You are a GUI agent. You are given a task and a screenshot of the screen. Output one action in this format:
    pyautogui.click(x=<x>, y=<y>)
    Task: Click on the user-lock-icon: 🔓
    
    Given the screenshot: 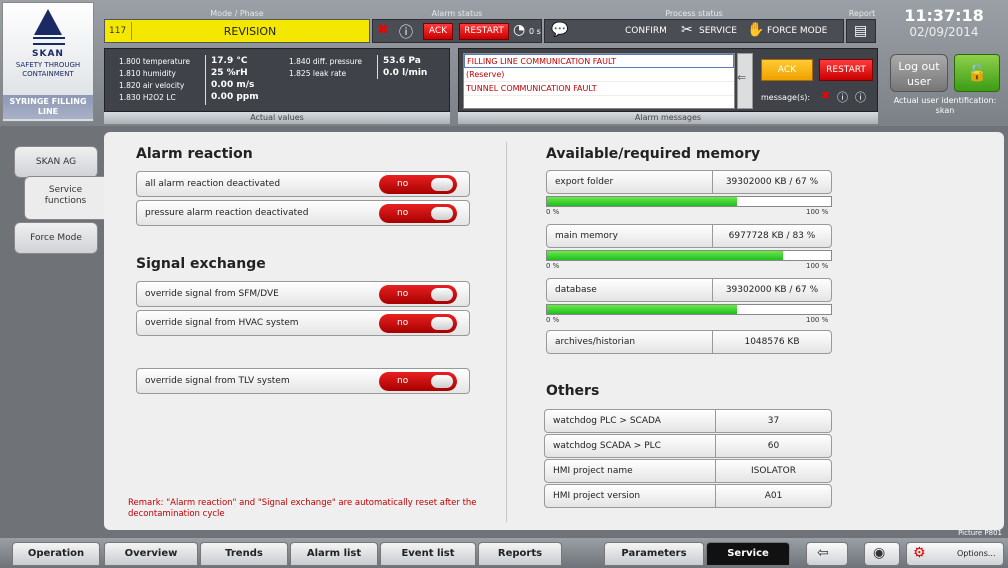 What is the action you would take?
    pyautogui.click(x=977, y=73)
    